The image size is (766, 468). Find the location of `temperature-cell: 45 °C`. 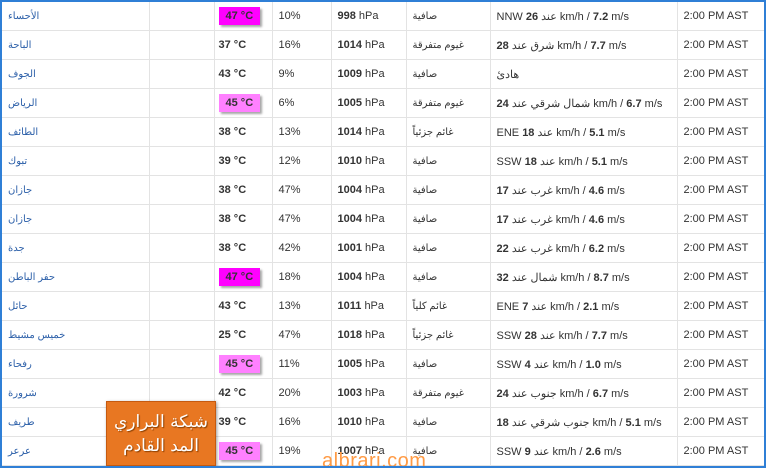

temperature-cell: 45 °C is located at coordinates (243, 103).